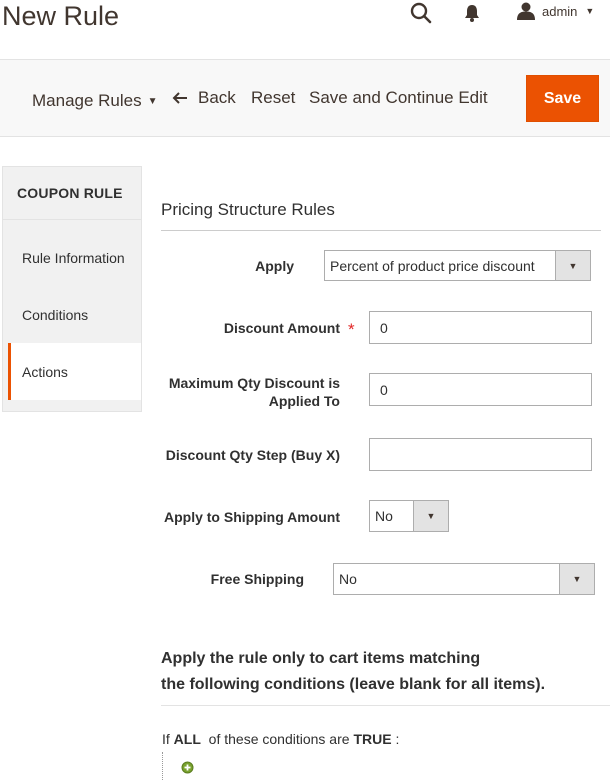 The height and width of the screenshot is (780, 610). What do you see at coordinates (281, 328) in the screenshot?
I see `discount-amount-label: Discount Amount` at bounding box center [281, 328].